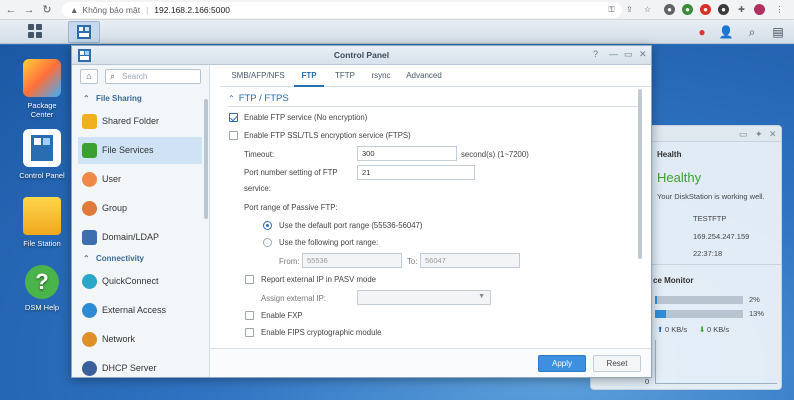  What do you see at coordinates (470, 260) in the screenshot?
I see `to-port-input: 56047` at bounding box center [470, 260].